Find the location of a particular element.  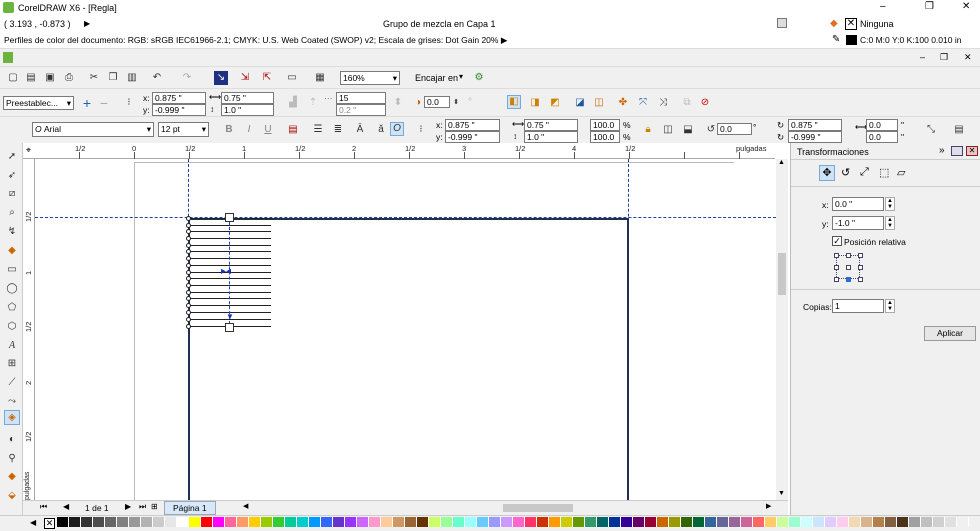

copy-blend-icon: ⧉ is located at coordinates (687, 103).